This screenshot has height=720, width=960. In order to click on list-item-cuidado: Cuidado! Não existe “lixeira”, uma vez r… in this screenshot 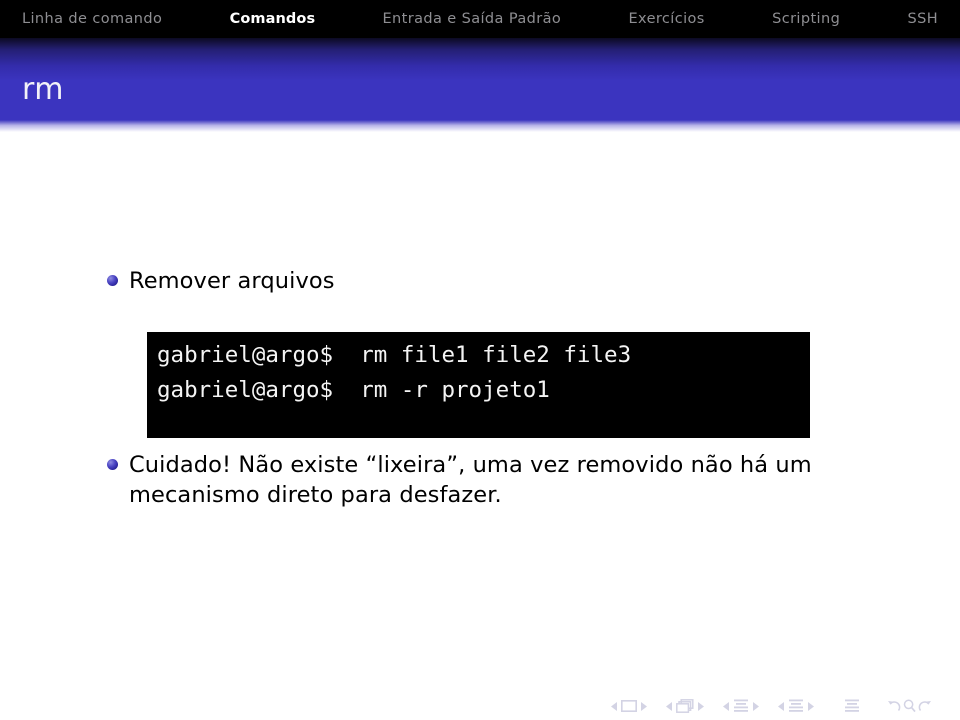, I will do `click(487, 480)`.